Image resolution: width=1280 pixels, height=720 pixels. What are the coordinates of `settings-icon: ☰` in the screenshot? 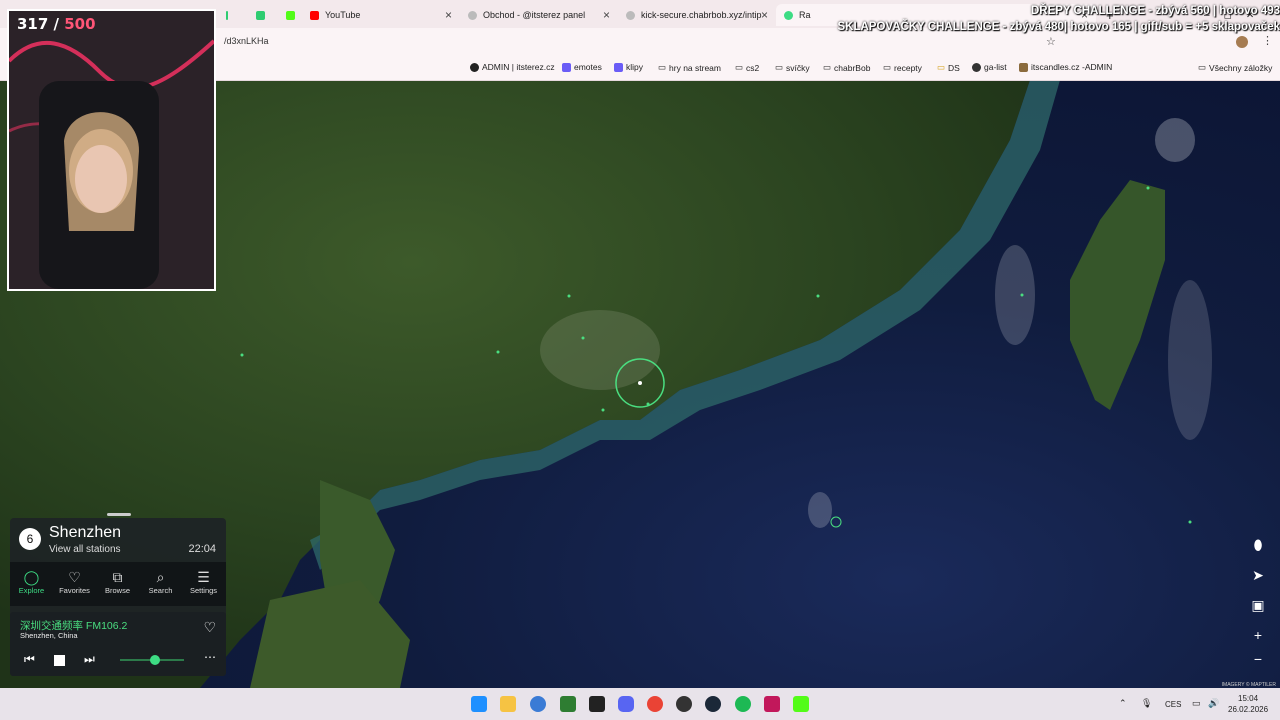 It's located at (203, 577).